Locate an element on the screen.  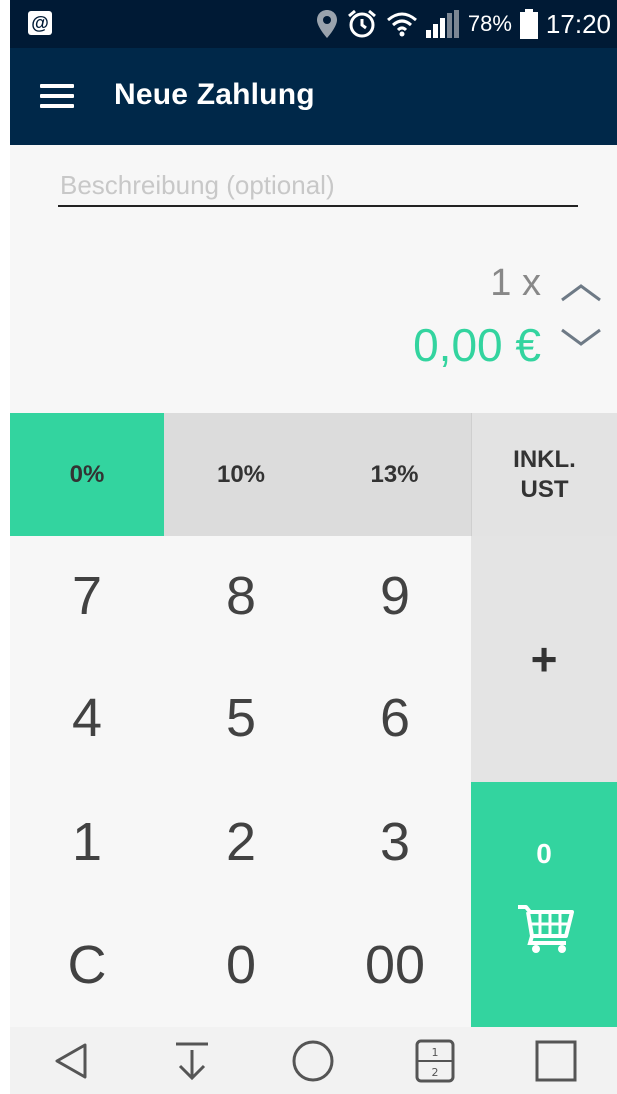
key-00: 00 is located at coordinates (395, 965).